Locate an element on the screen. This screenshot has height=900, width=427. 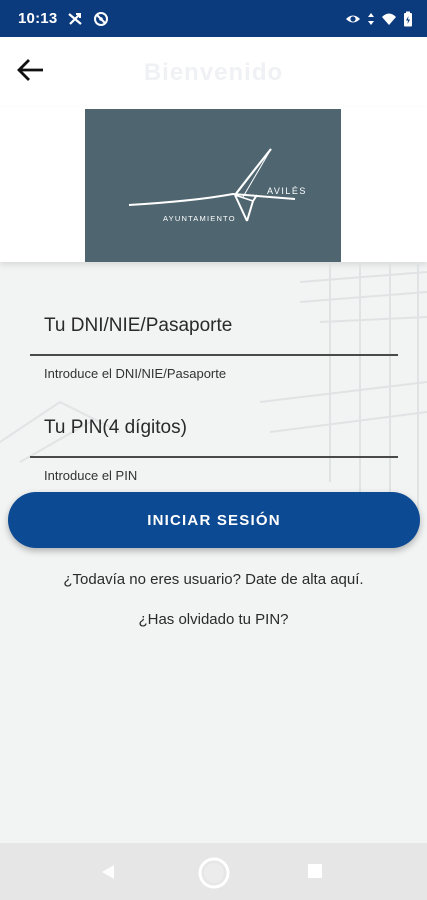
nav-back-button is located at coordinates (108, 874).